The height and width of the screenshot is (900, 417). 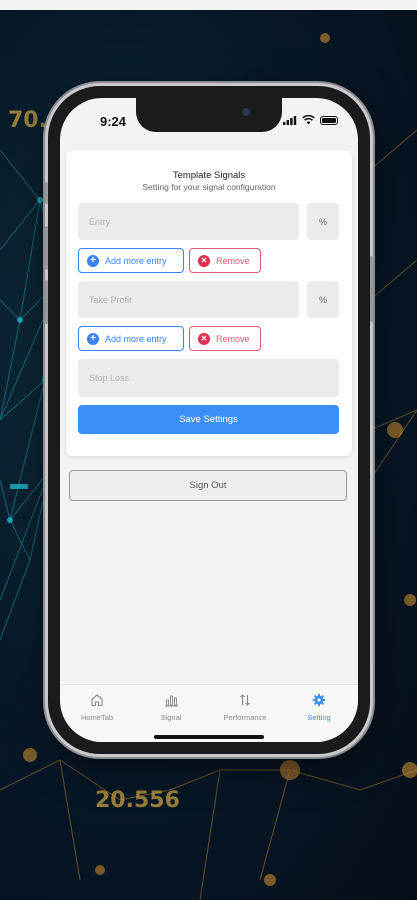 I want to click on gear-icon, so click(x=319, y=700).